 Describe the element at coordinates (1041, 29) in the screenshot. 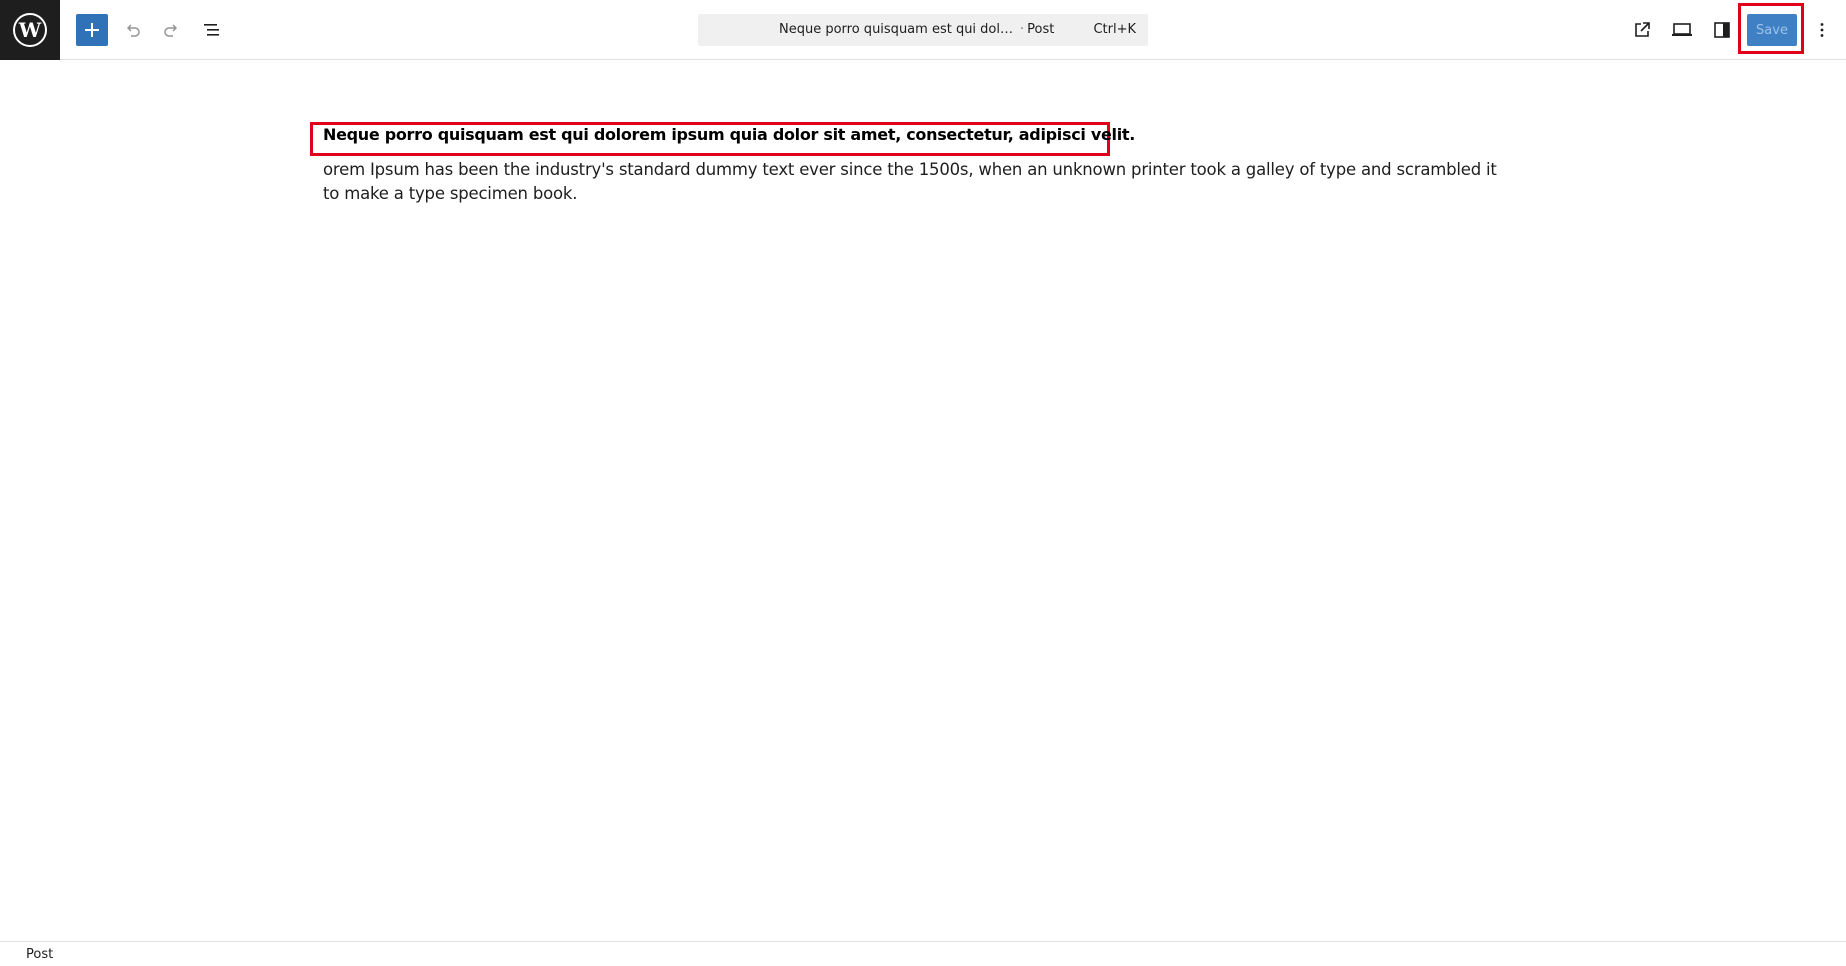

I see `post-type-text: Post` at that location.